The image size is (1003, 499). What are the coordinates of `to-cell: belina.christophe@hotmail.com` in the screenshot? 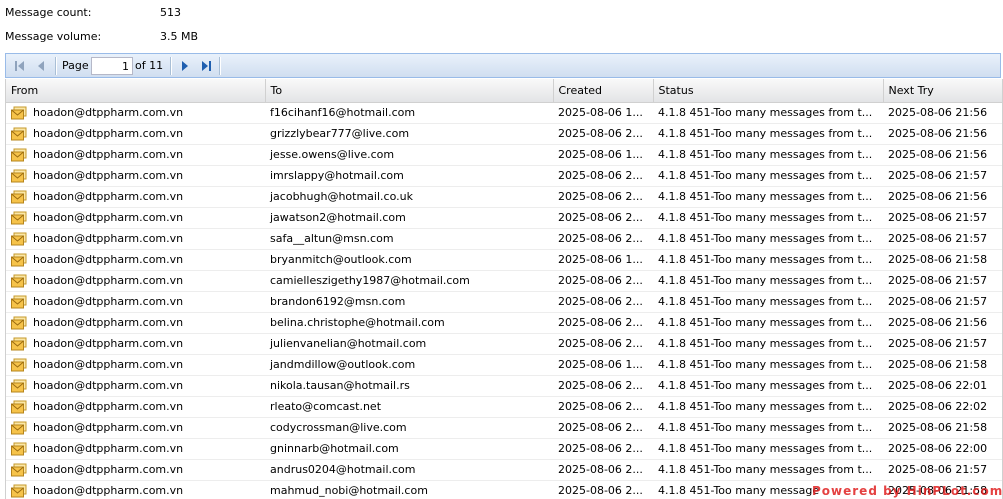 It's located at (409, 323).